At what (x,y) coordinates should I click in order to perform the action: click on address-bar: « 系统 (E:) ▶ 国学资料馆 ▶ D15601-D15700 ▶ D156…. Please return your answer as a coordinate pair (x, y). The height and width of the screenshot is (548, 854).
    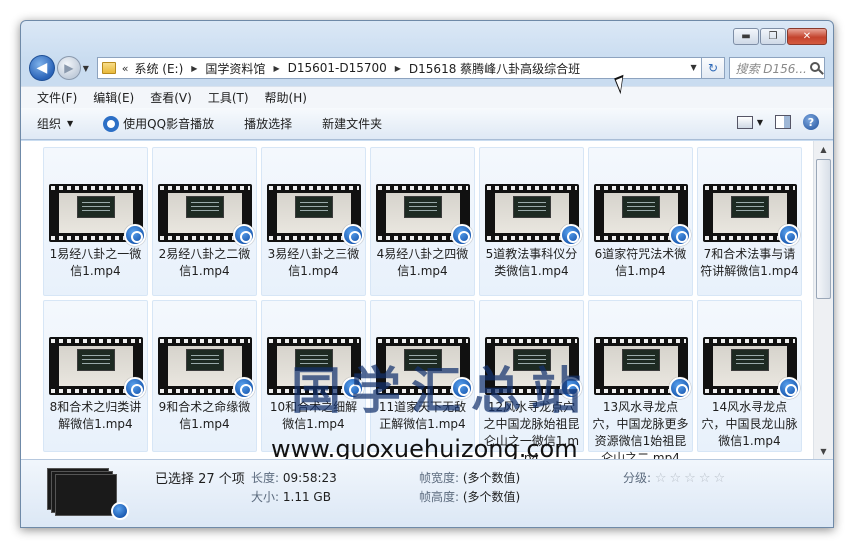
    Looking at the image, I should click on (399, 68).